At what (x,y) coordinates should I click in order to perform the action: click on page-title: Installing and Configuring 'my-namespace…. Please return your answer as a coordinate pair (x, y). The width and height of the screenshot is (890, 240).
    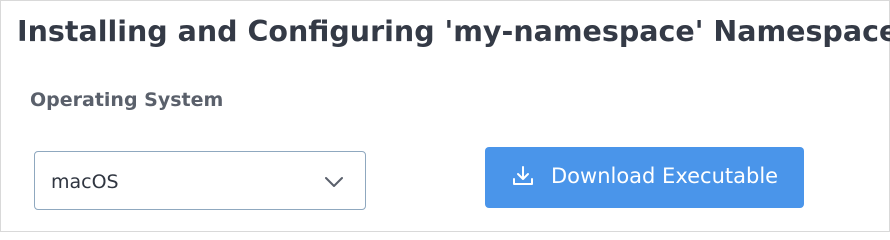
    Looking at the image, I should click on (453, 31).